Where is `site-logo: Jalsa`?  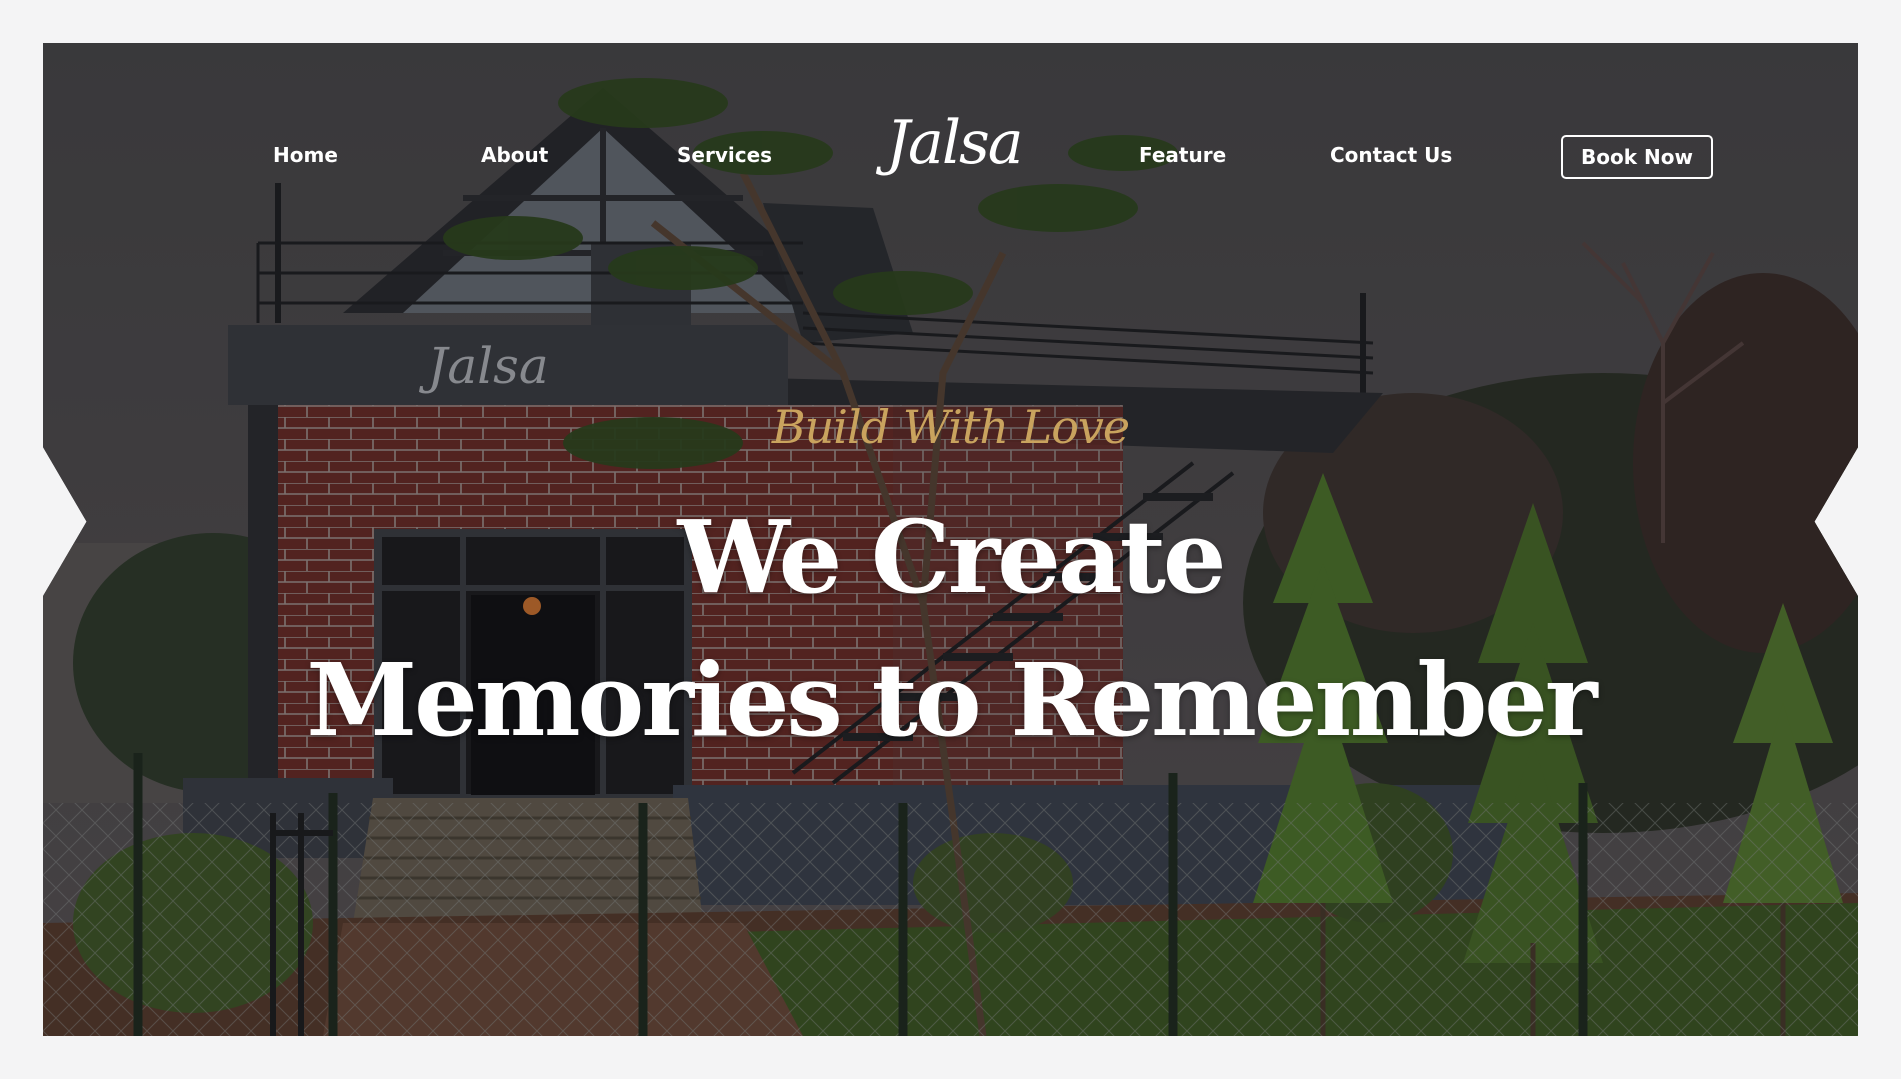
site-logo: Jalsa is located at coordinates (955, 143).